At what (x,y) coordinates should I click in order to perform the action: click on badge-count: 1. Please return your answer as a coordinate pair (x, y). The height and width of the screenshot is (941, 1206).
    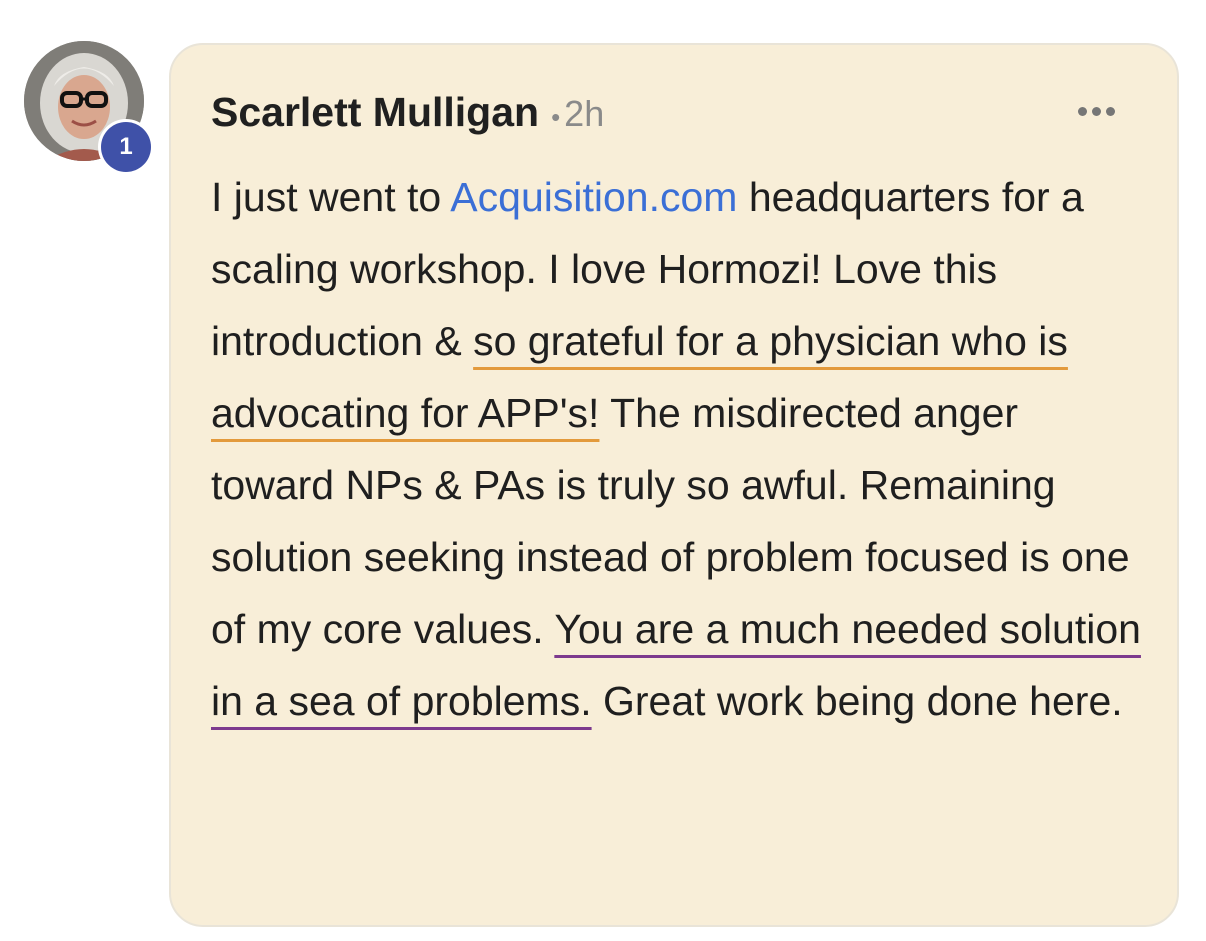
    Looking at the image, I should click on (126, 147).